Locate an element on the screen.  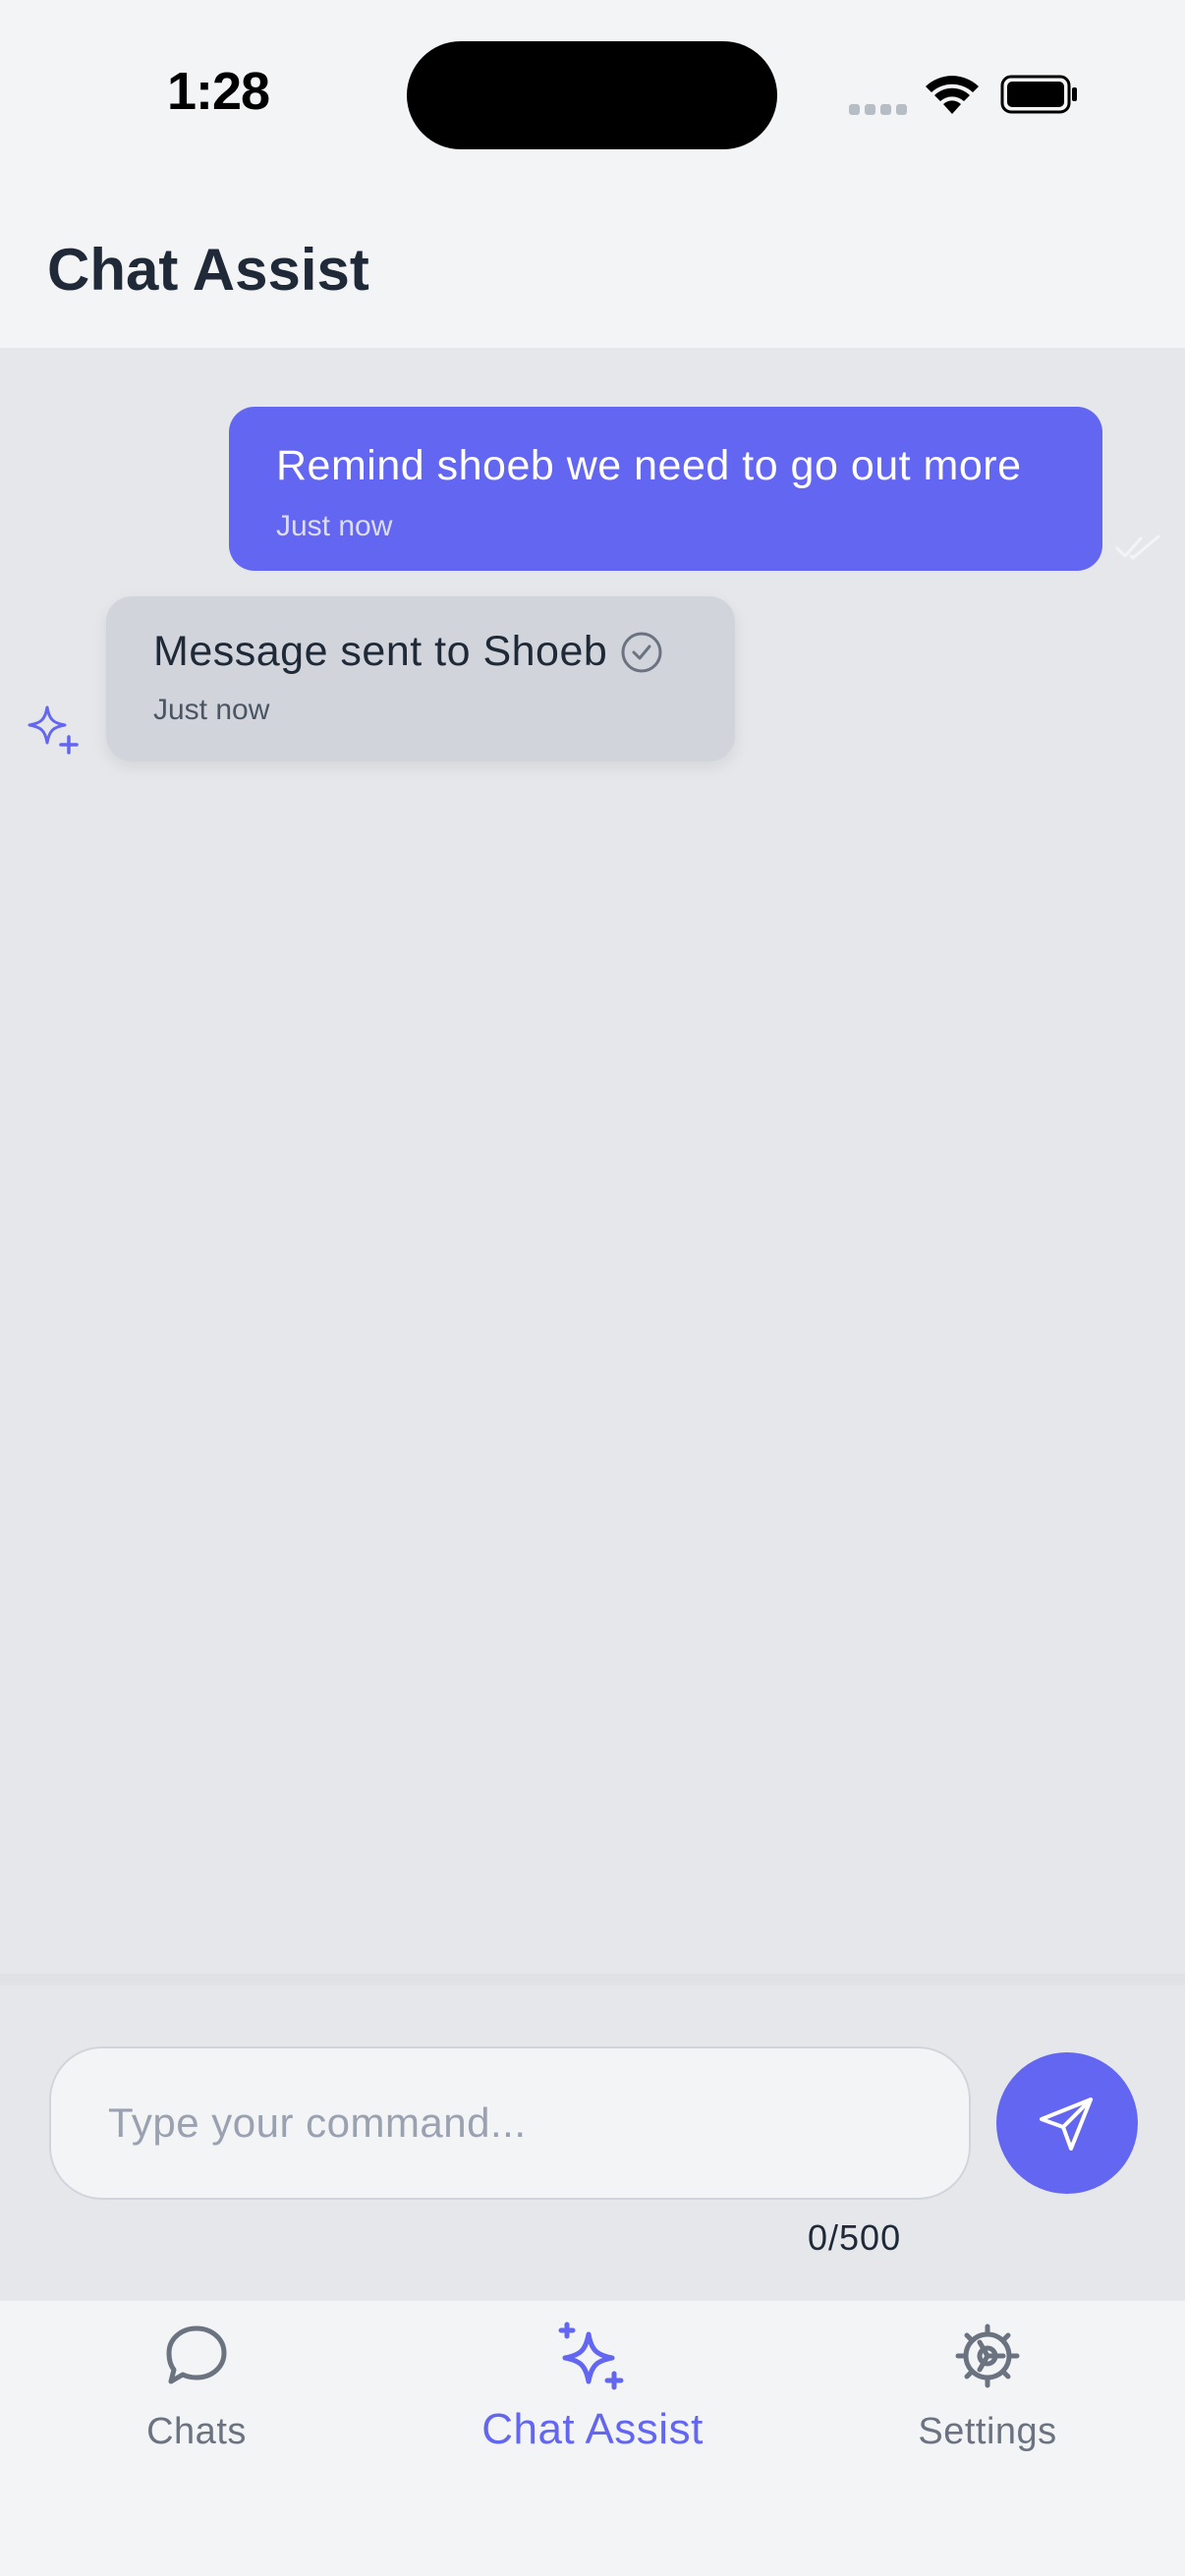
battery-icon is located at coordinates (1038, 94).